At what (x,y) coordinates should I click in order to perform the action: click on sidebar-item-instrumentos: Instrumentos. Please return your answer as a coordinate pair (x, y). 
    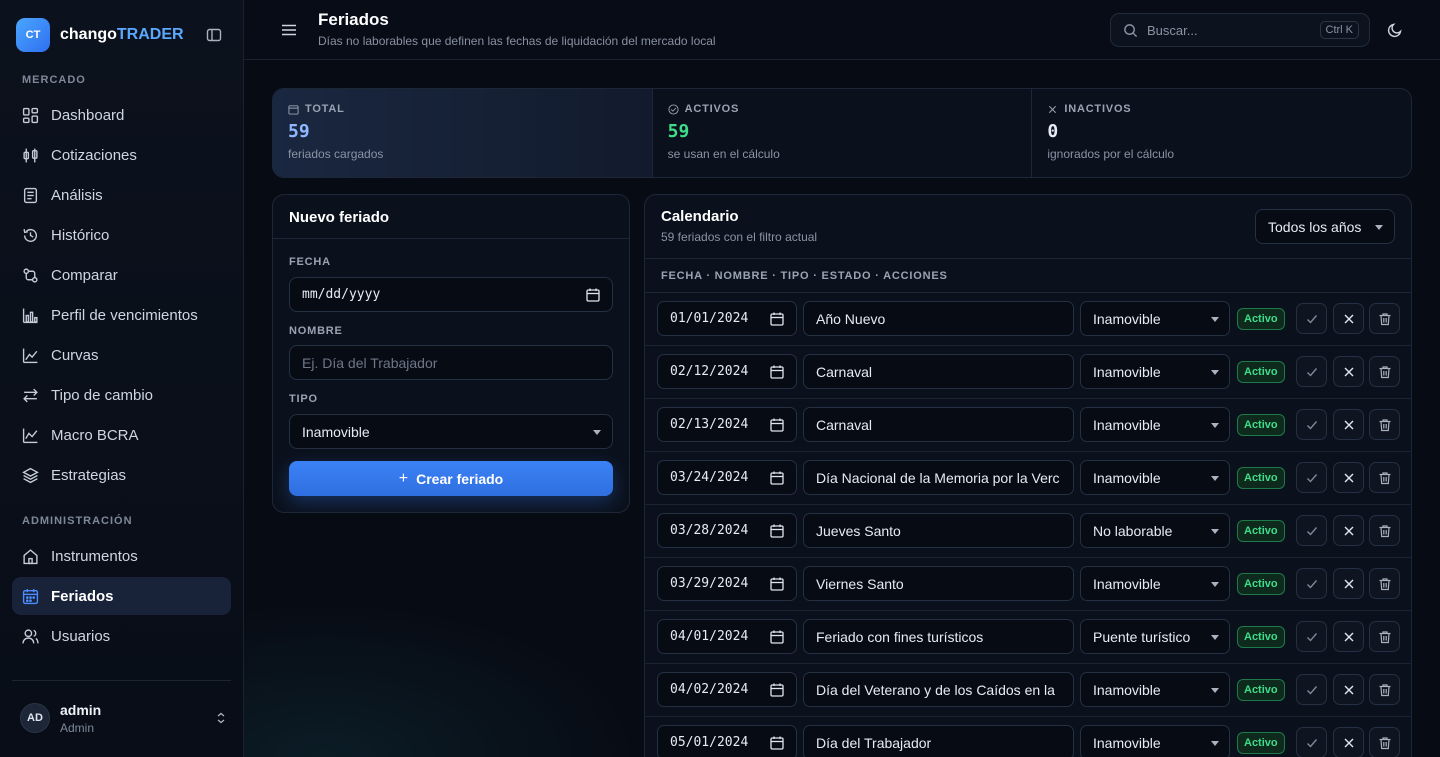
    Looking at the image, I should click on (121, 556).